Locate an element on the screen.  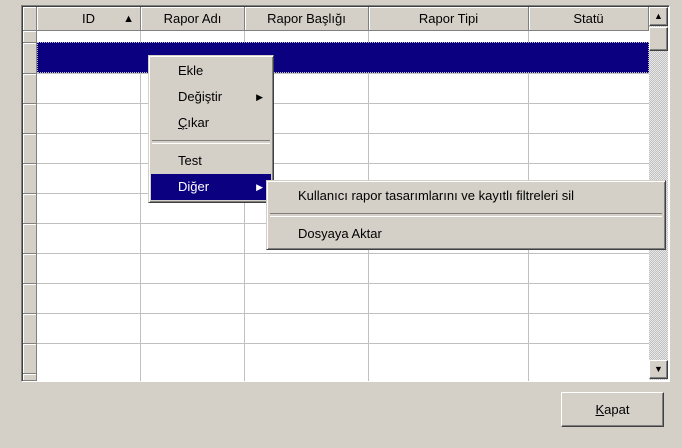
scroll-up-arrow-icon: ▲ is located at coordinates (658, 16).